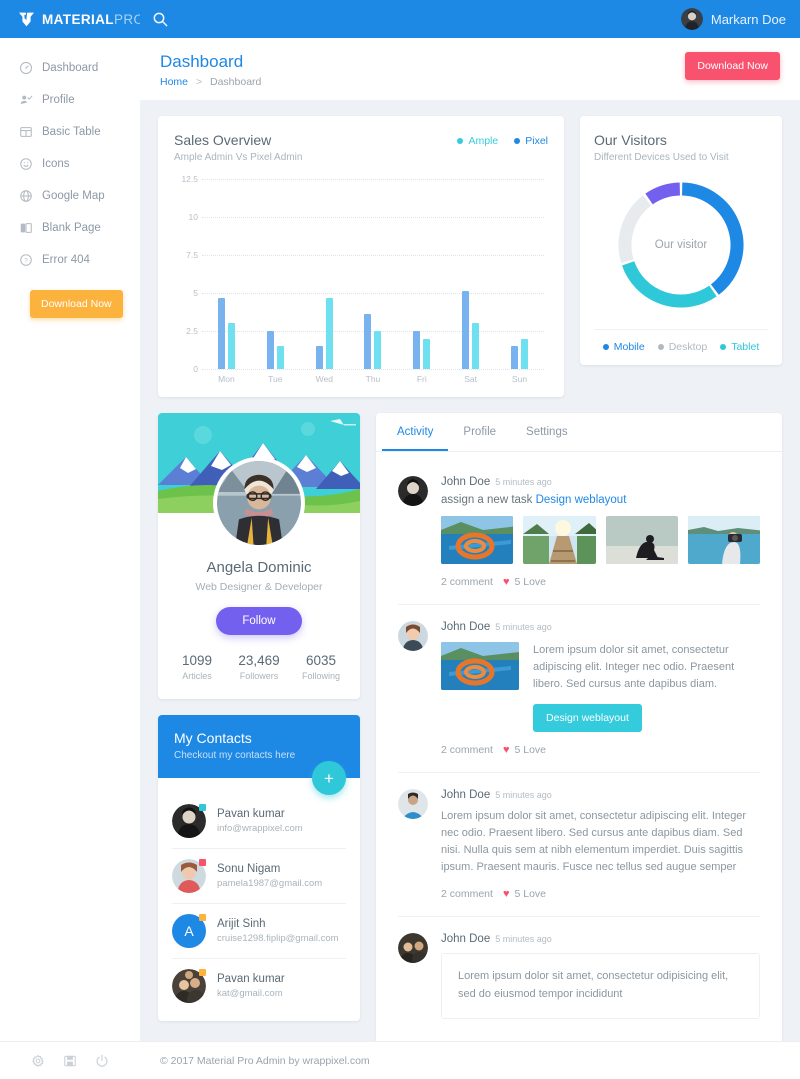  Describe the element at coordinates (536, 141) in the screenshot. I see `legend-label: Pixel` at that location.